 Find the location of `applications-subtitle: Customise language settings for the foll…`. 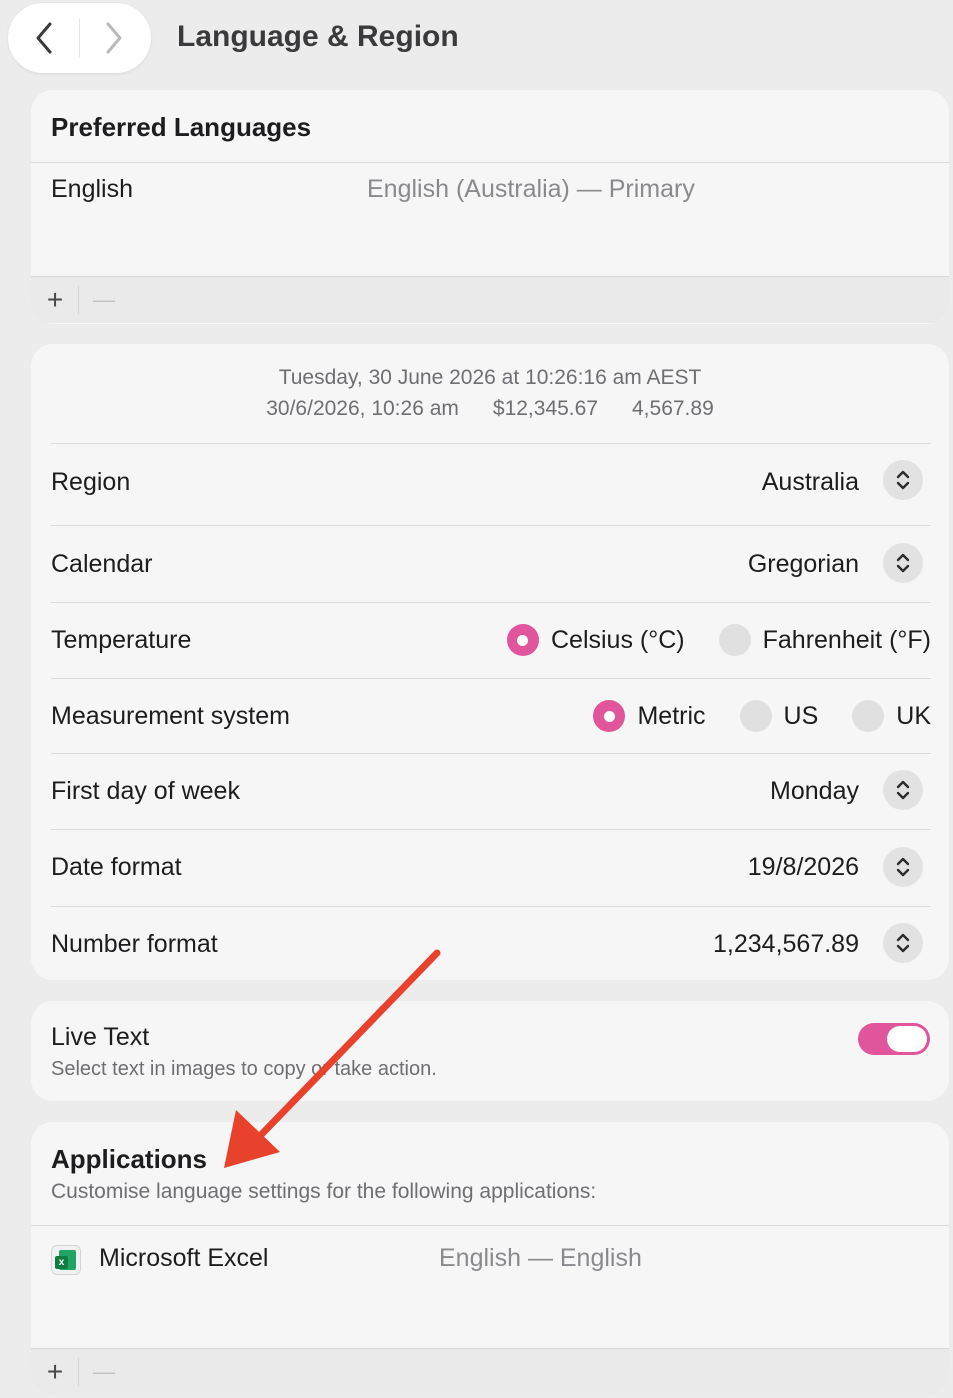

applications-subtitle: Customise language settings for the foll… is located at coordinates (324, 1191).